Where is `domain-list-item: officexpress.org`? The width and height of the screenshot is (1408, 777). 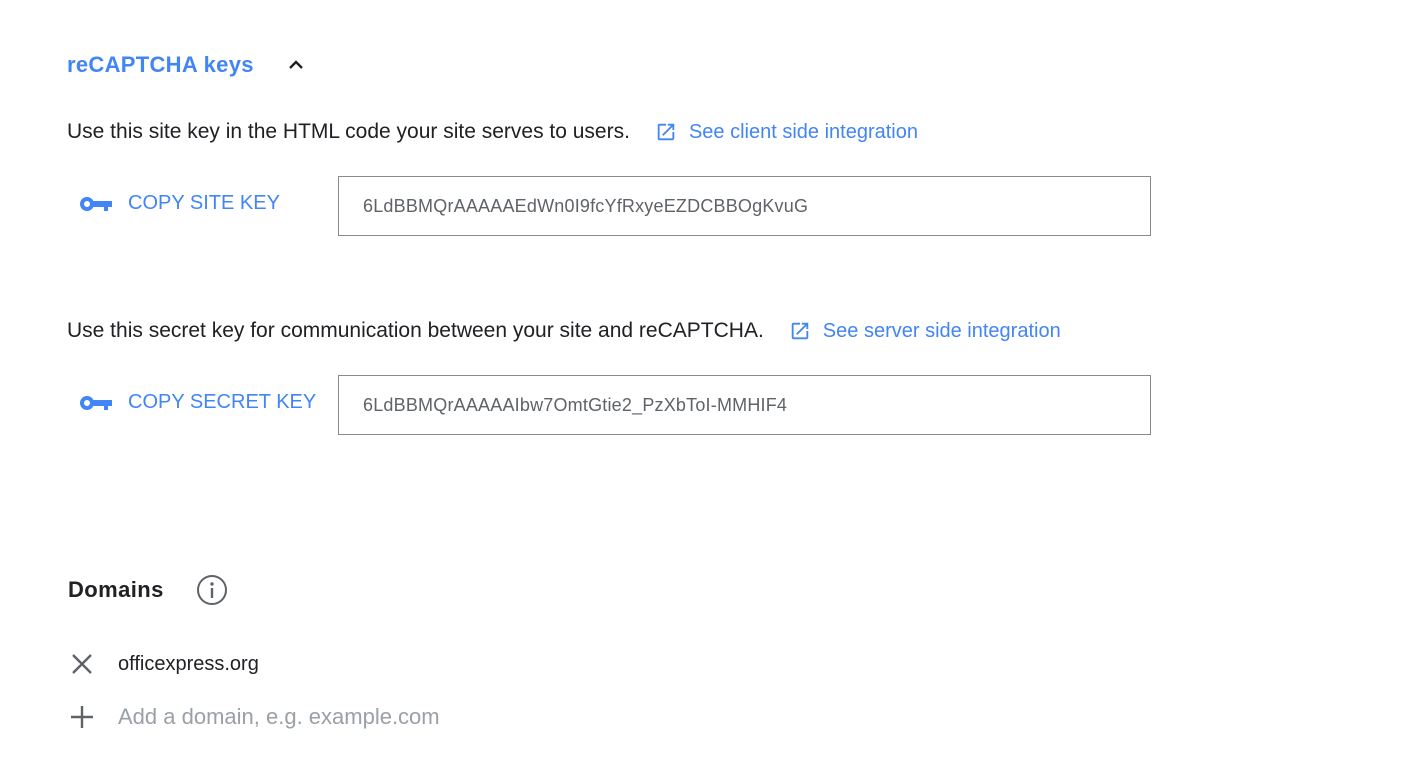 domain-list-item: officexpress.org is located at coordinates (163, 664).